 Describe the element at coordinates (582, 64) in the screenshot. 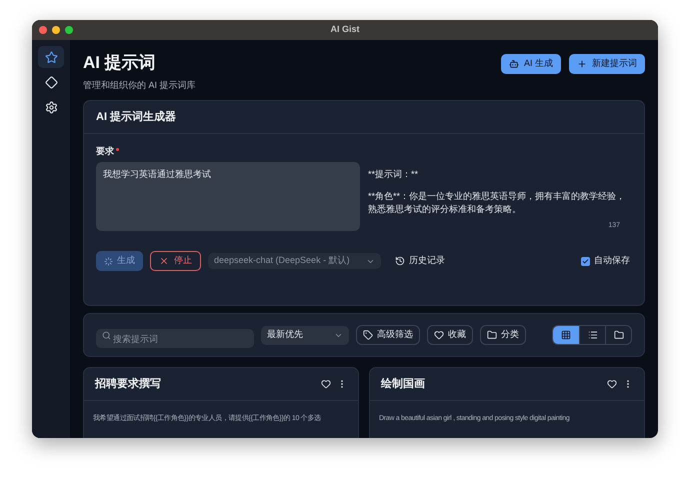

I see `plus-icon` at that location.